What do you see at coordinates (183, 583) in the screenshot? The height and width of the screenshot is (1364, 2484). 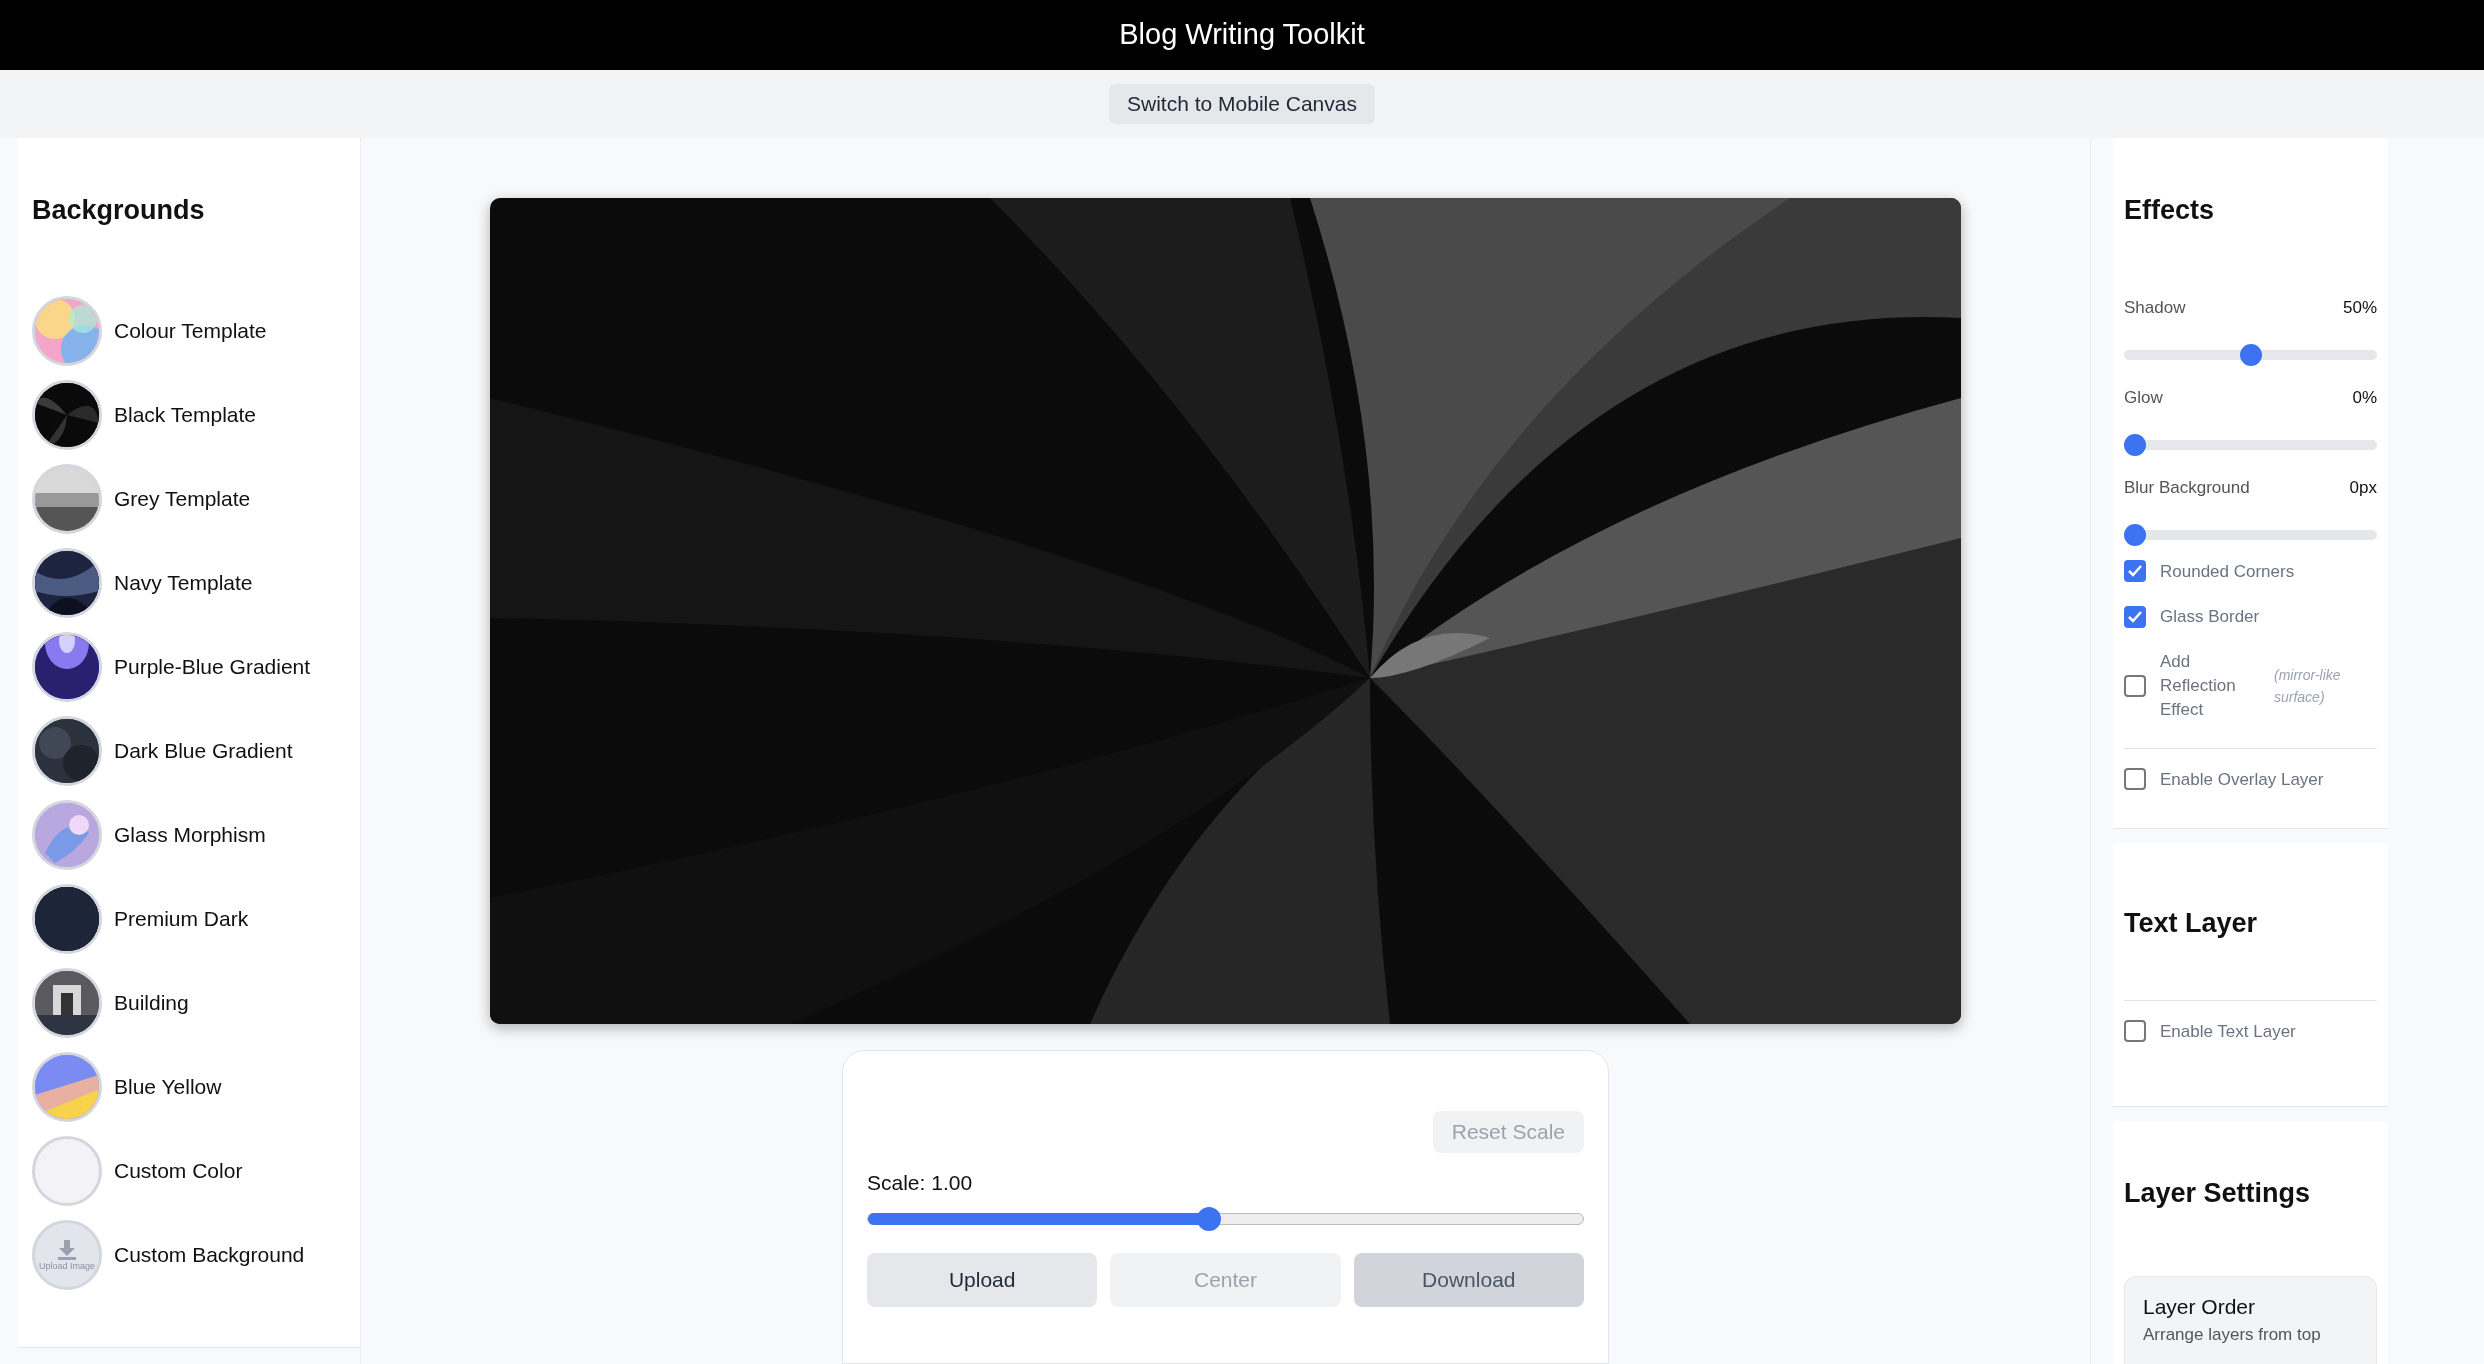 I see `background-option: Navy Template` at bounding box center [183, 583].